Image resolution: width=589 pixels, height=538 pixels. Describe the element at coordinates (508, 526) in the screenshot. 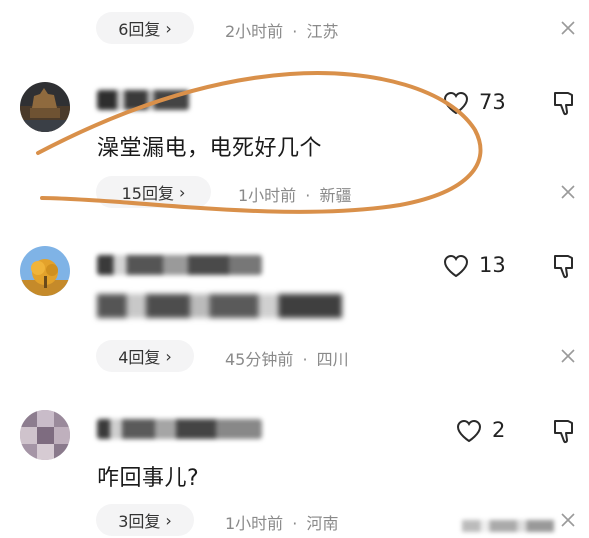

I see `watermark-blurred` at that location.